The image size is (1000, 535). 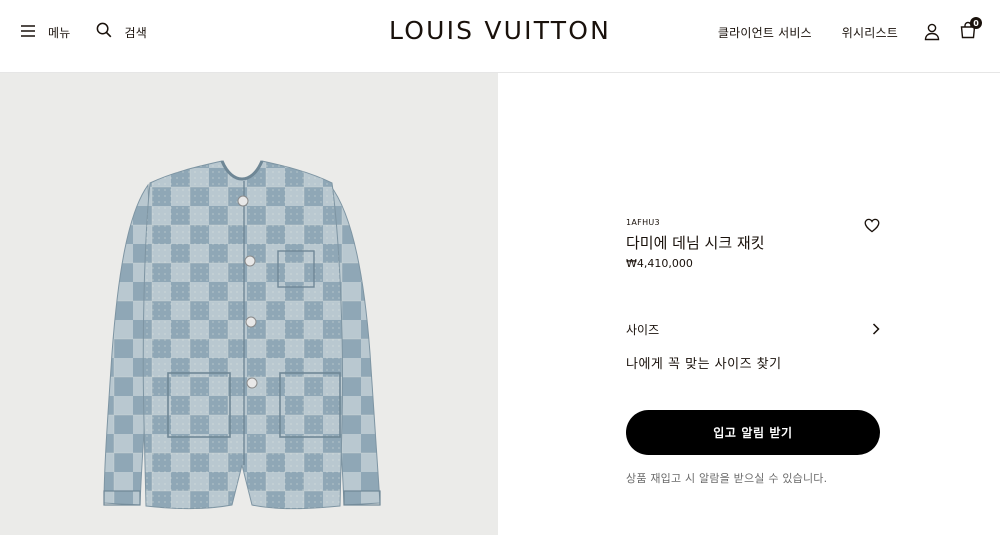 I want to click on chevron-right-icon, so click(x=876, y=329).